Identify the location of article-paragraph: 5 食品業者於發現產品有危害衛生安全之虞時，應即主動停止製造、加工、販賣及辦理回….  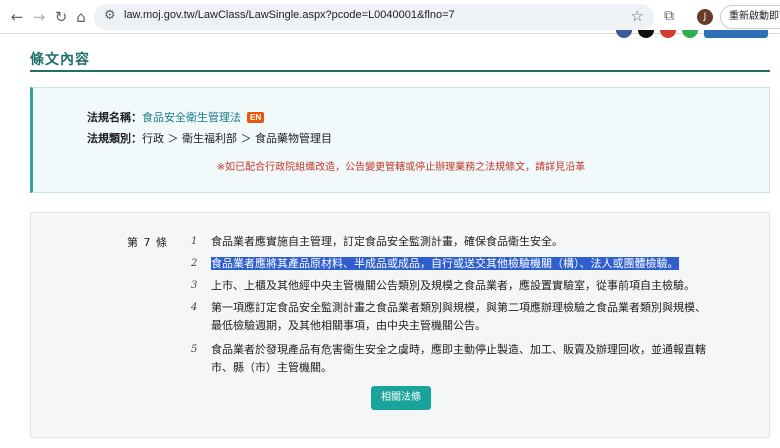
(451, 359).